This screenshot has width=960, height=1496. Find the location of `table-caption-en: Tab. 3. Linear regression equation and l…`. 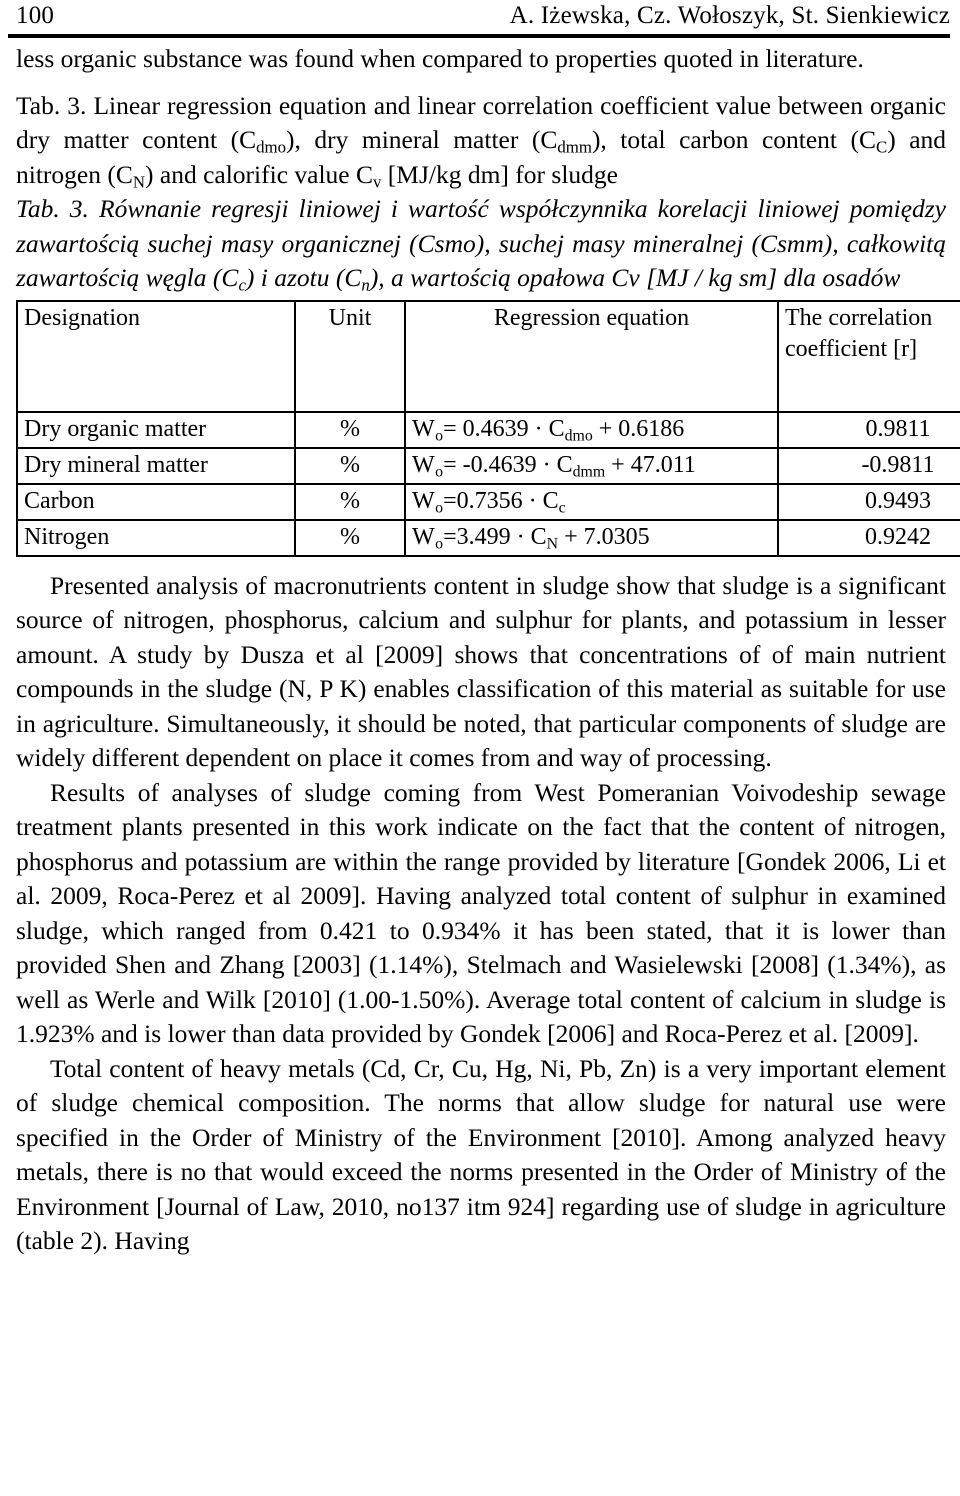

table-caption-en: Tab. 3. Linear regression equation and l… is located at coordinates (480, 141).